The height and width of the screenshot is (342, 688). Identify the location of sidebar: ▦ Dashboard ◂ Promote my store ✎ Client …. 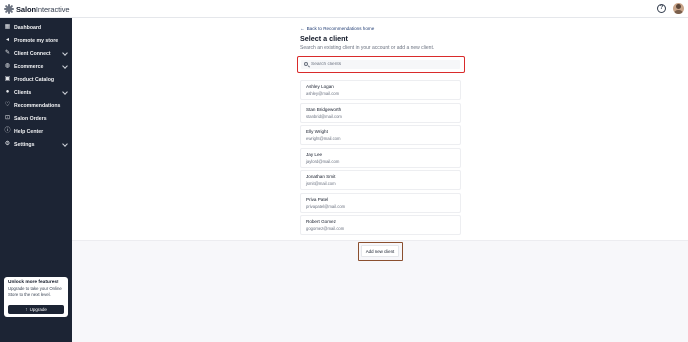
(36, 180).